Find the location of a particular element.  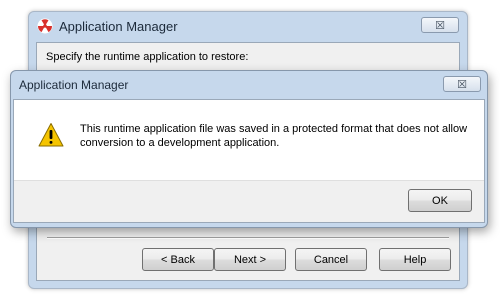

next-button: Next > is located at coordinates (250, 259).